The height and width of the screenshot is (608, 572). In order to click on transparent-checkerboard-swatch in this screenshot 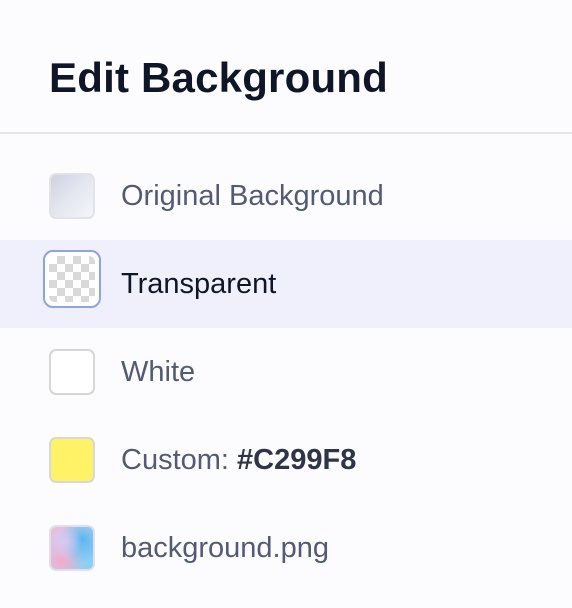, I will do `click(72, 279)`.